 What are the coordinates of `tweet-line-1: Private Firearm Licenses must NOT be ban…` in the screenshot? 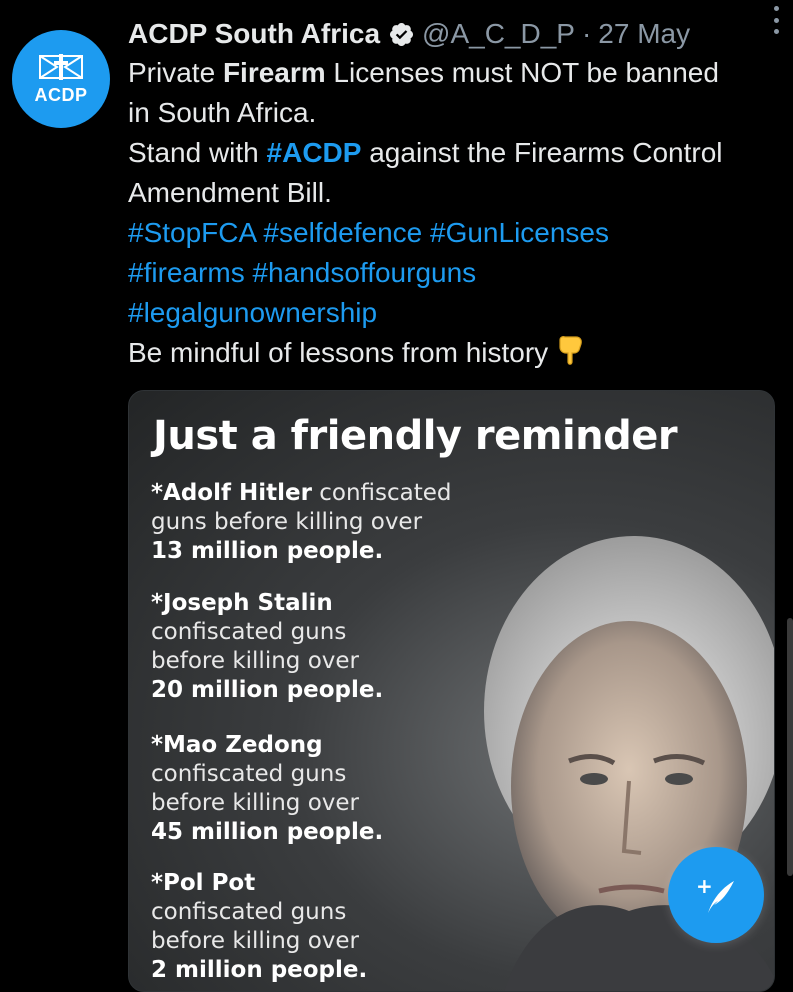 It's located at (423, 72).